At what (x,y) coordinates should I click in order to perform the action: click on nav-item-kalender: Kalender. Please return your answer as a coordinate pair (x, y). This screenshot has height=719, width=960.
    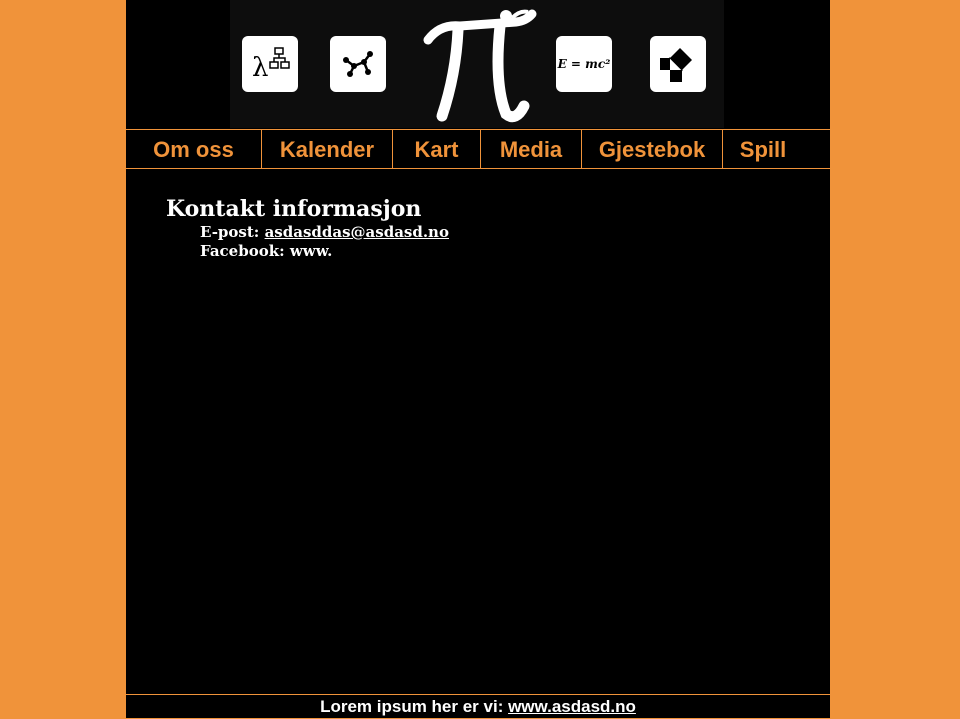
    Looking at the image, I should click on (327, 149).